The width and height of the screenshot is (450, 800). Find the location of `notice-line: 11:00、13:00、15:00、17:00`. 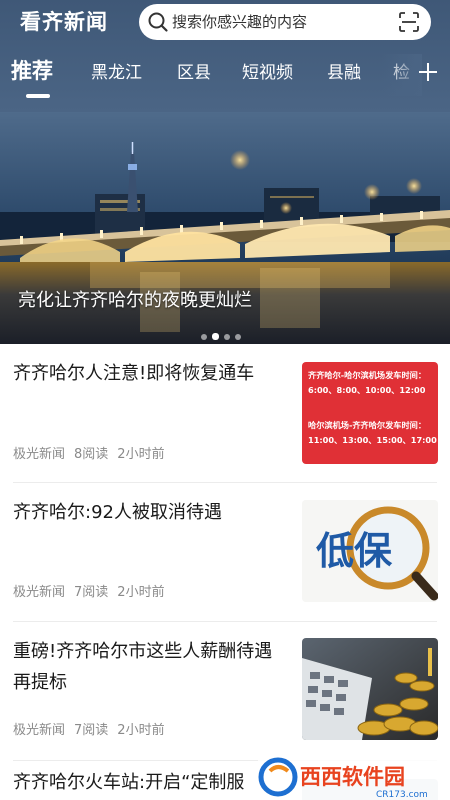

notice-line: 11:00、13:00、15:00、17:00 is located at coordinates (372, 440).